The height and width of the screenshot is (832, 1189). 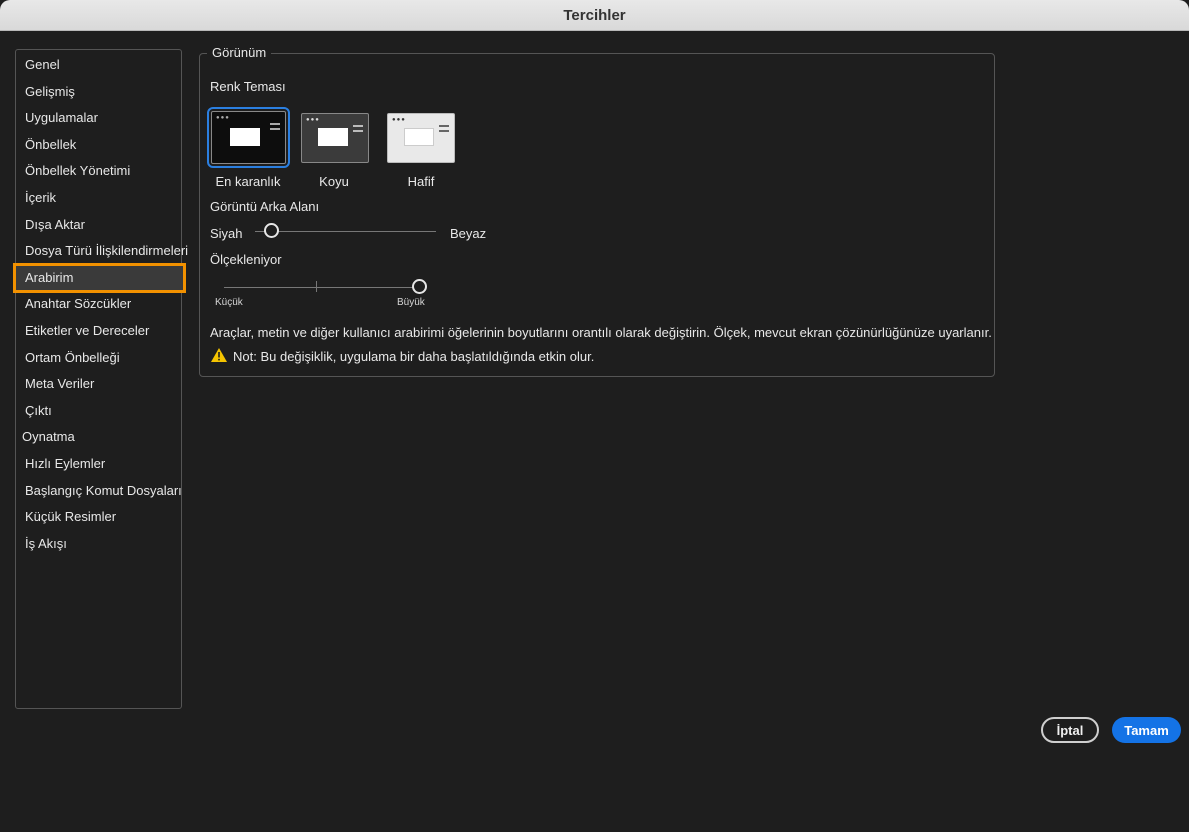 What do you see at coordinates (265, 206) in the screenshot?
I see `background-label: Görüntü Arka Alanı` at bounding box center [265, 206].